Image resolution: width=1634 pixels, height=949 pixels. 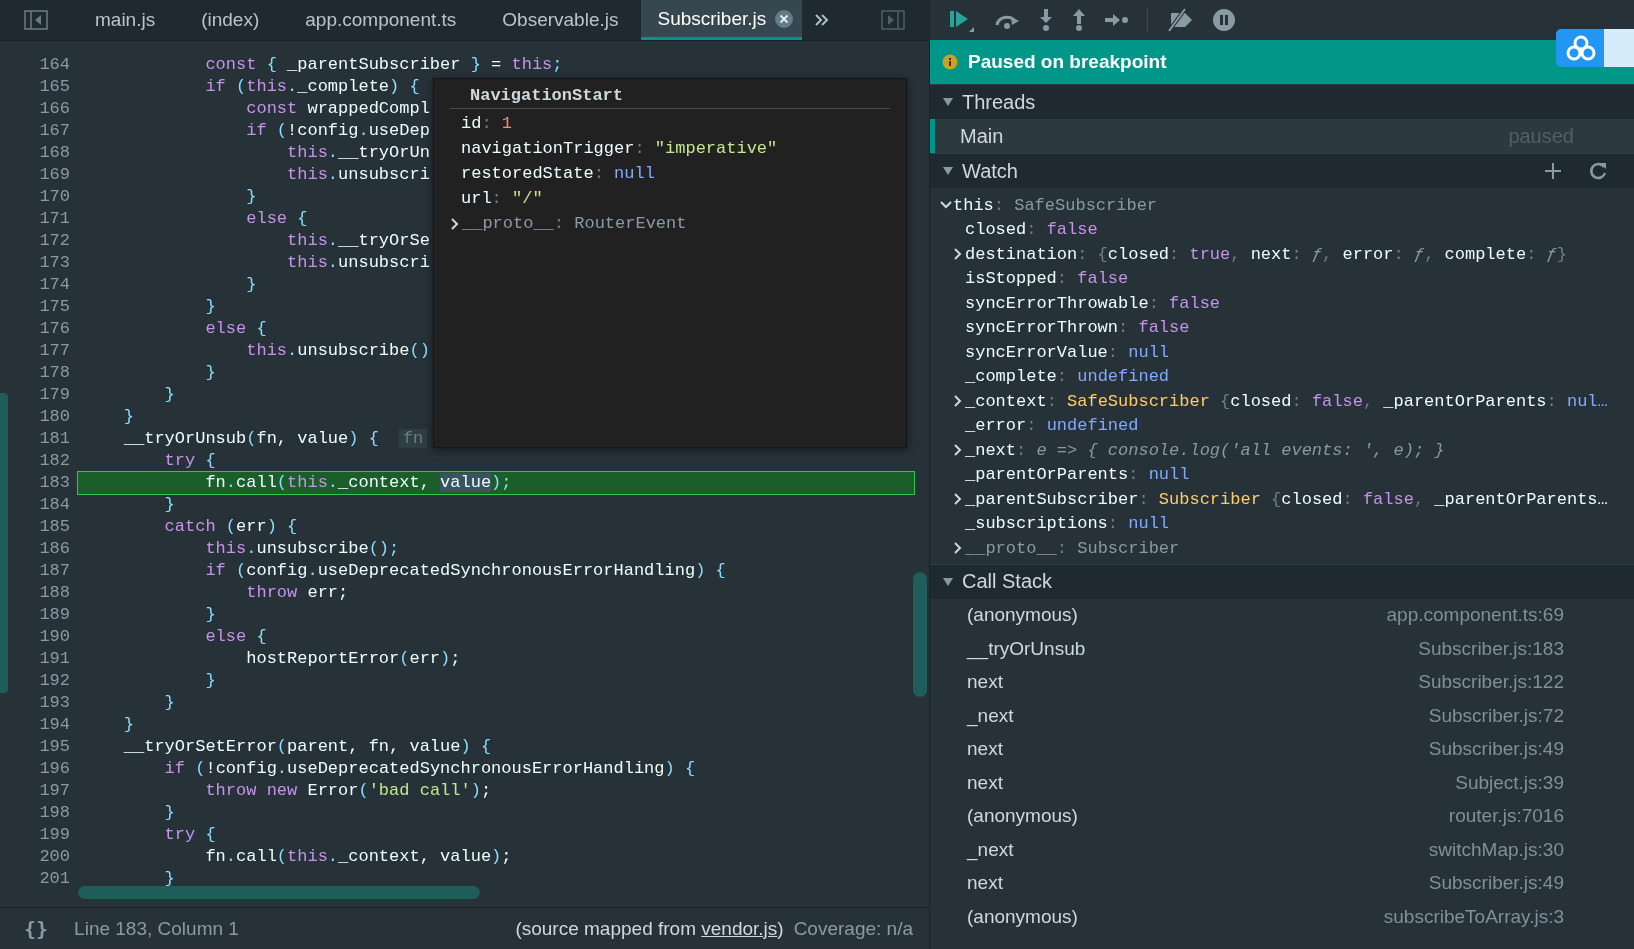 What do you see at coordinates (125, 20) in the screenshot?
I see `file-tab: main.js` at bounding box center [125, 20].